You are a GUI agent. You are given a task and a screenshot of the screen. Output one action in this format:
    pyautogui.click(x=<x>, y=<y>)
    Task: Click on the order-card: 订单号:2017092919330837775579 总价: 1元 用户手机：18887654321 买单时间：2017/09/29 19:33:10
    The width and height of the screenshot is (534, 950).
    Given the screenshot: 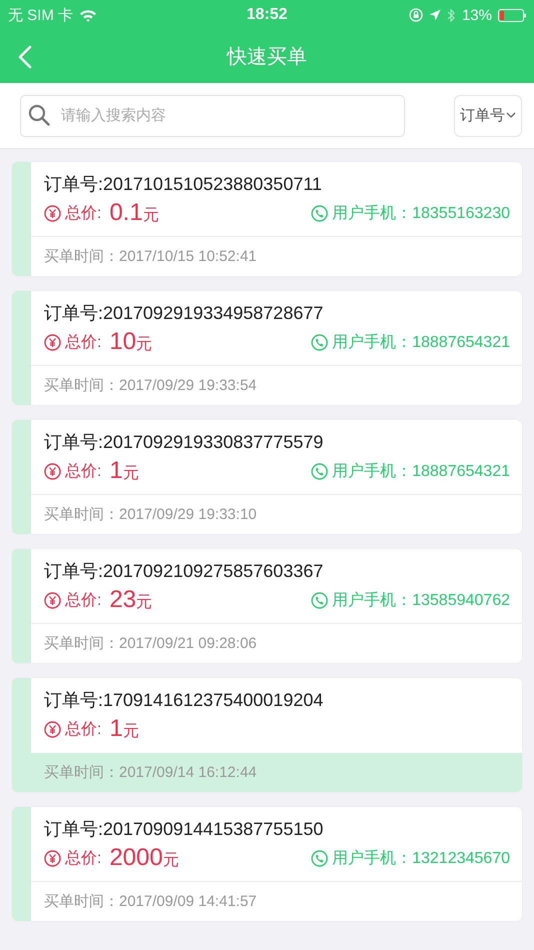 What is the action you would take?
    pyautogui.click(x=267, y=477)
    